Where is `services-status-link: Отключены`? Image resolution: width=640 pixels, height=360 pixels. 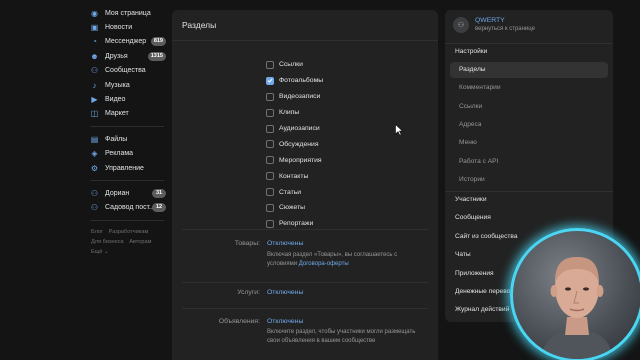
services-status-link: Отключены is located at coordinates (285, 292).